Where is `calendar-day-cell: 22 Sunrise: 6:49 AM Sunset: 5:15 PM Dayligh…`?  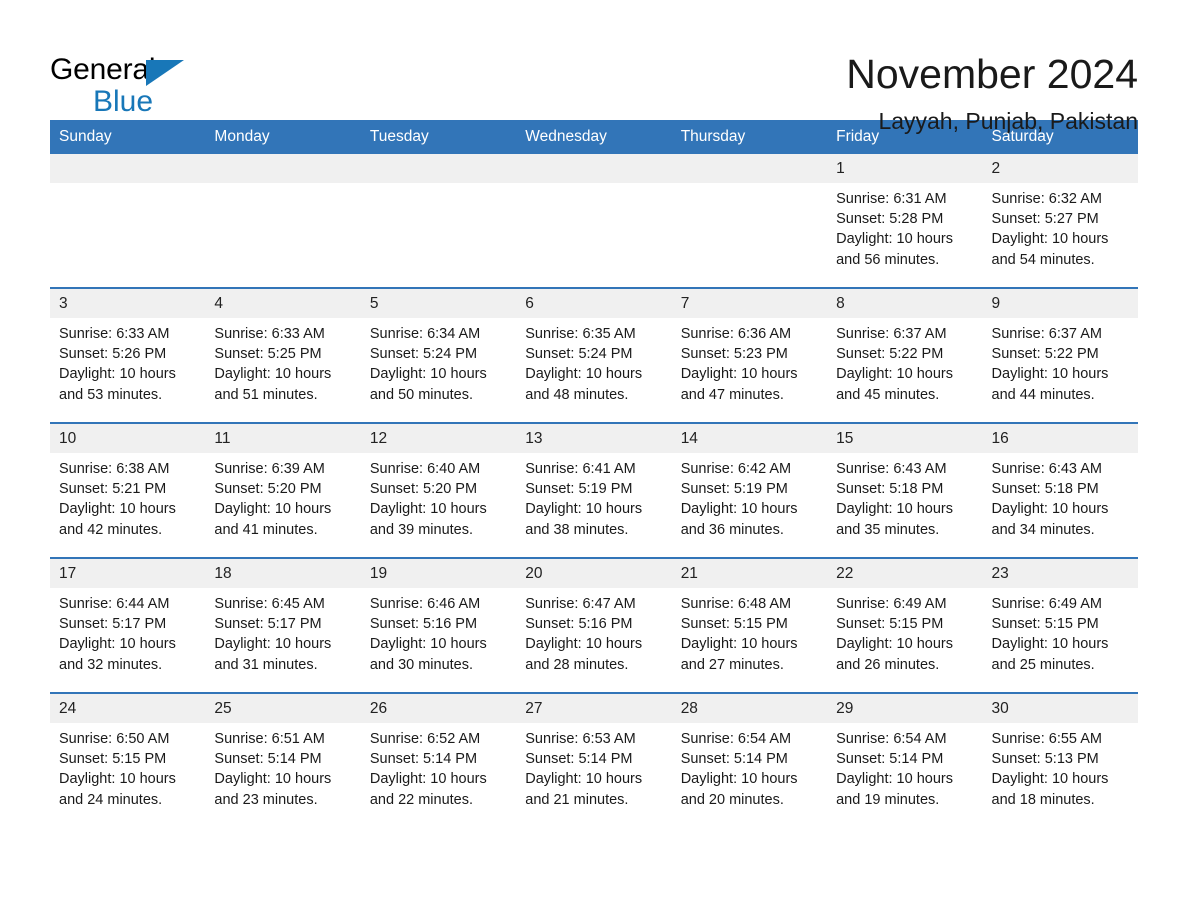
calendar-day-cell: 22 Sunrise: 6:49 AM Sunset: 5:15 PM Dayligh… is located at coordinates (905, 625).